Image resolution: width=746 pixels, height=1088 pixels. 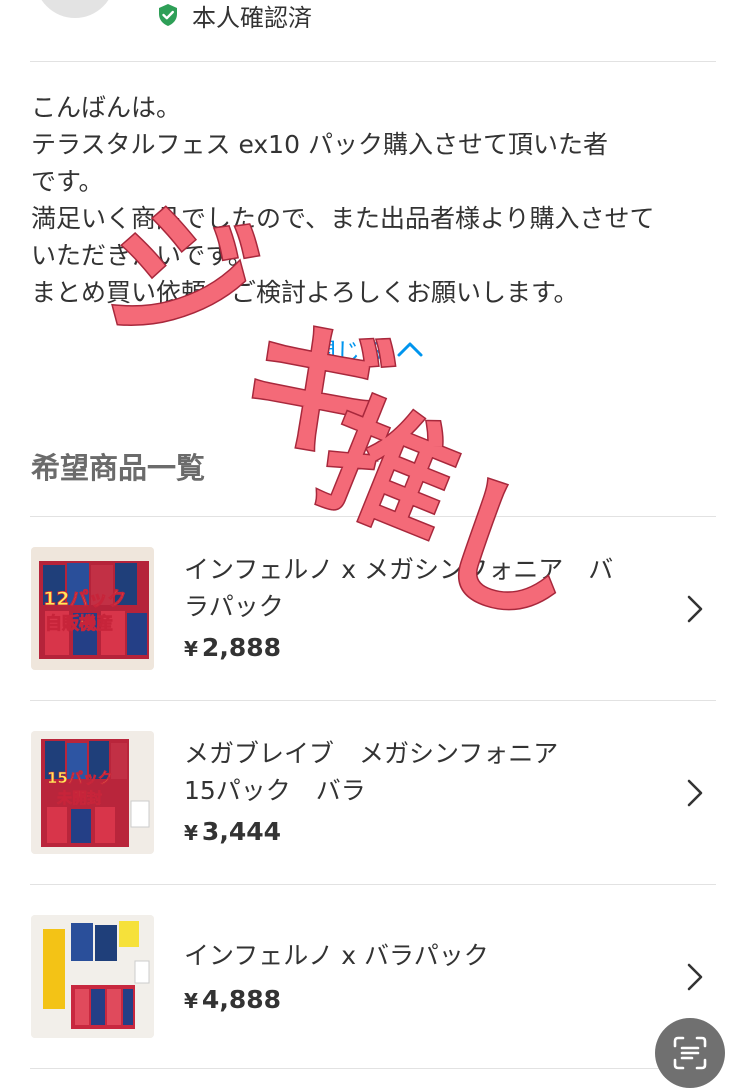 I want to click on wishlist-title: 希望商品一覧, so click(x=118, y=468).